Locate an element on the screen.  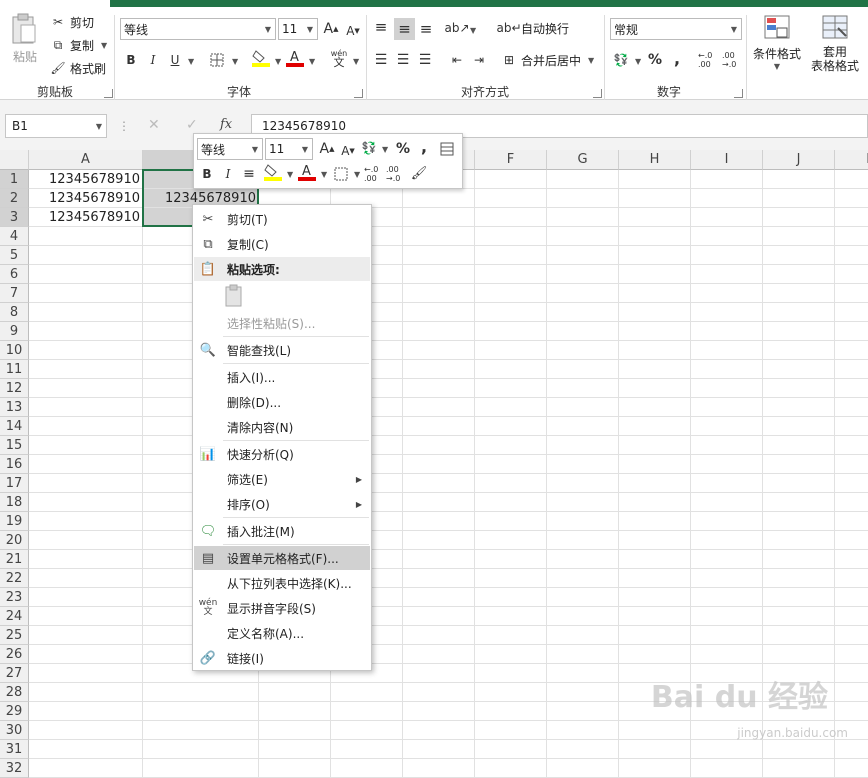
cell-f30 is located at coordinates (511, 730).